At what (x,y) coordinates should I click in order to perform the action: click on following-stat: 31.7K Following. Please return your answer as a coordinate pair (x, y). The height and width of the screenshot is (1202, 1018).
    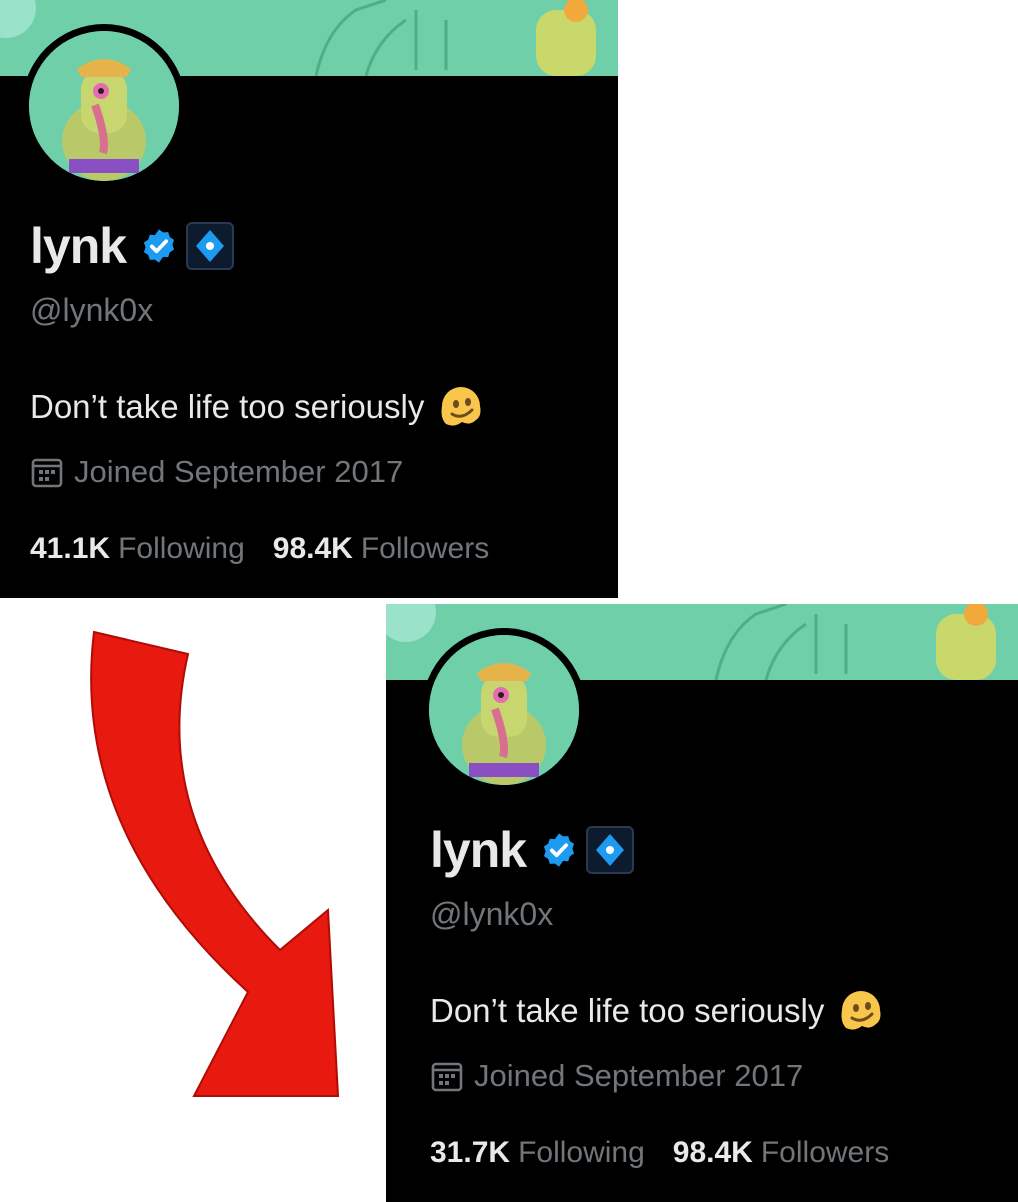
    Looking at the image, I should click on (537, 1153).